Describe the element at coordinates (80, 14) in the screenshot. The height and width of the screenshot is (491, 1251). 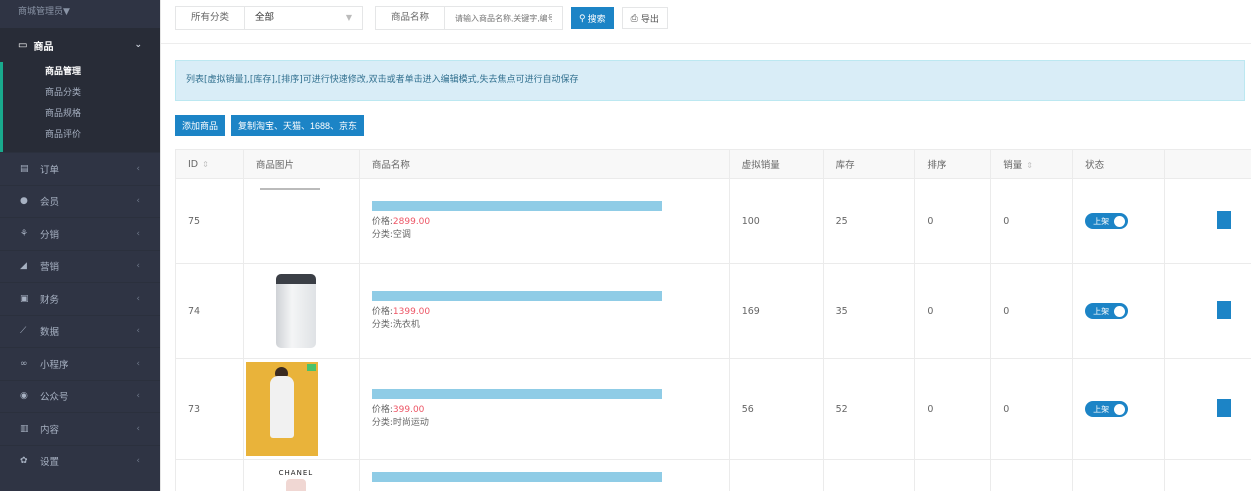
I see `admin-dropdown: 商城管理员▼` at that location.